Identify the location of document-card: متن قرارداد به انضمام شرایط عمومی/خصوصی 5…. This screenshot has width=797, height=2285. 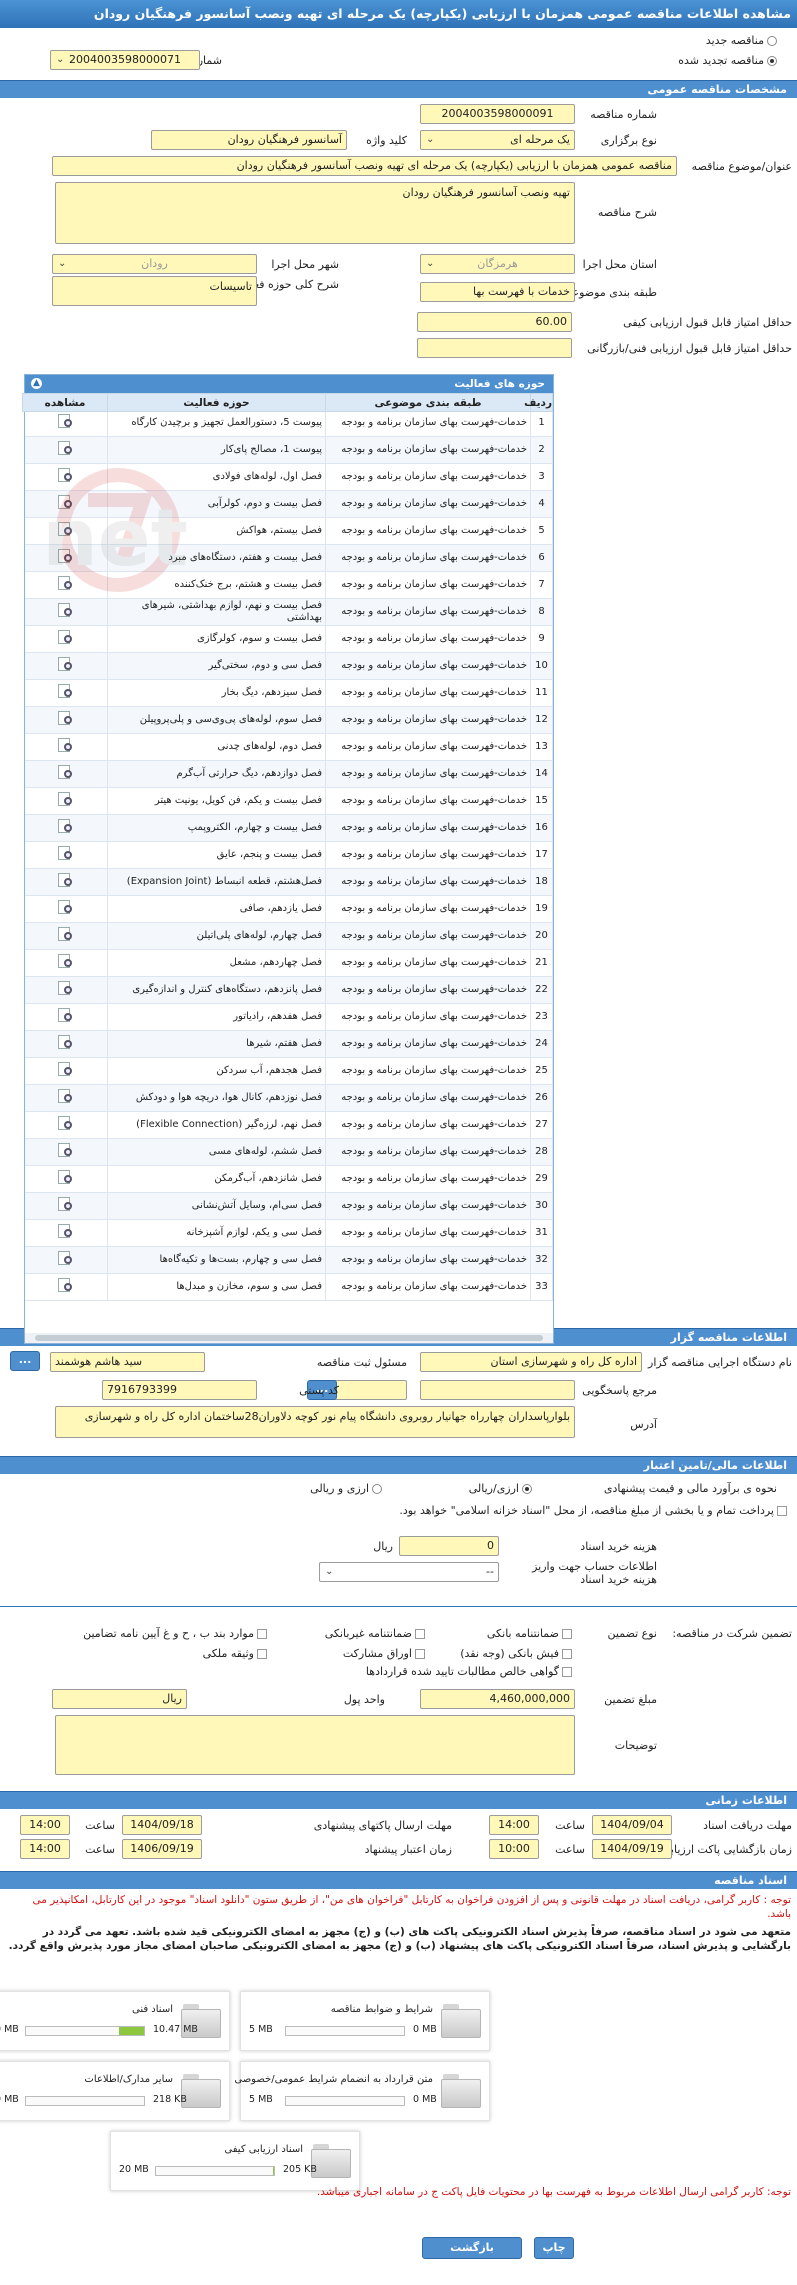
(362, 2091).